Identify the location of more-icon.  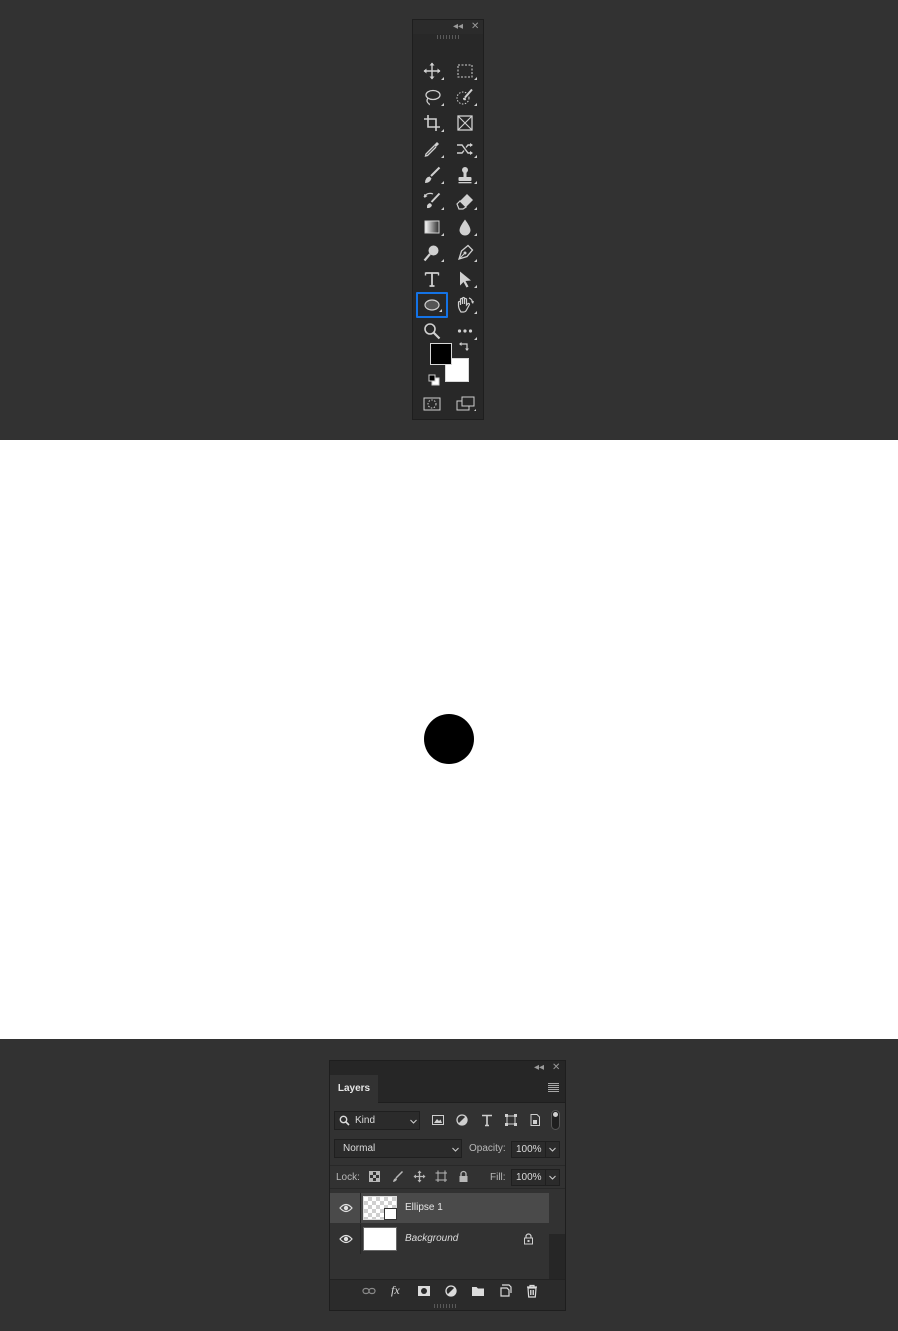
(465, 331).